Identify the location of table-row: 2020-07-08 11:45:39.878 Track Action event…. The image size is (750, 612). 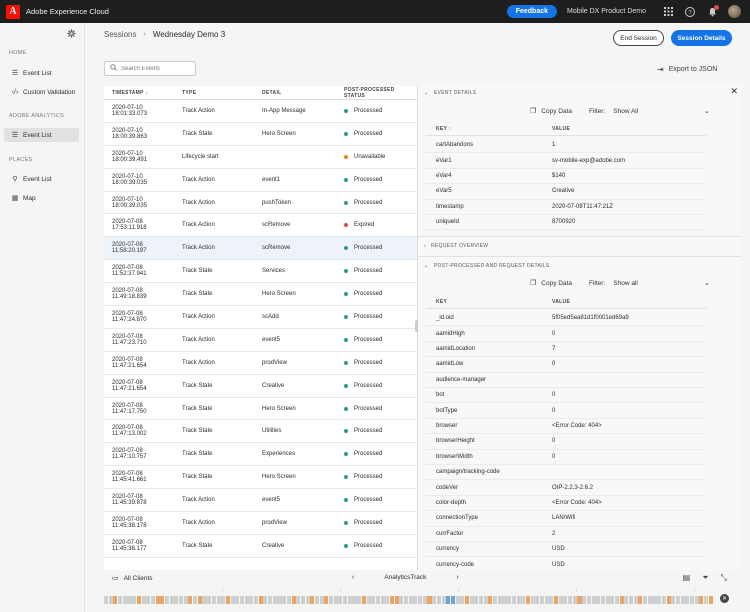
(260, 501).